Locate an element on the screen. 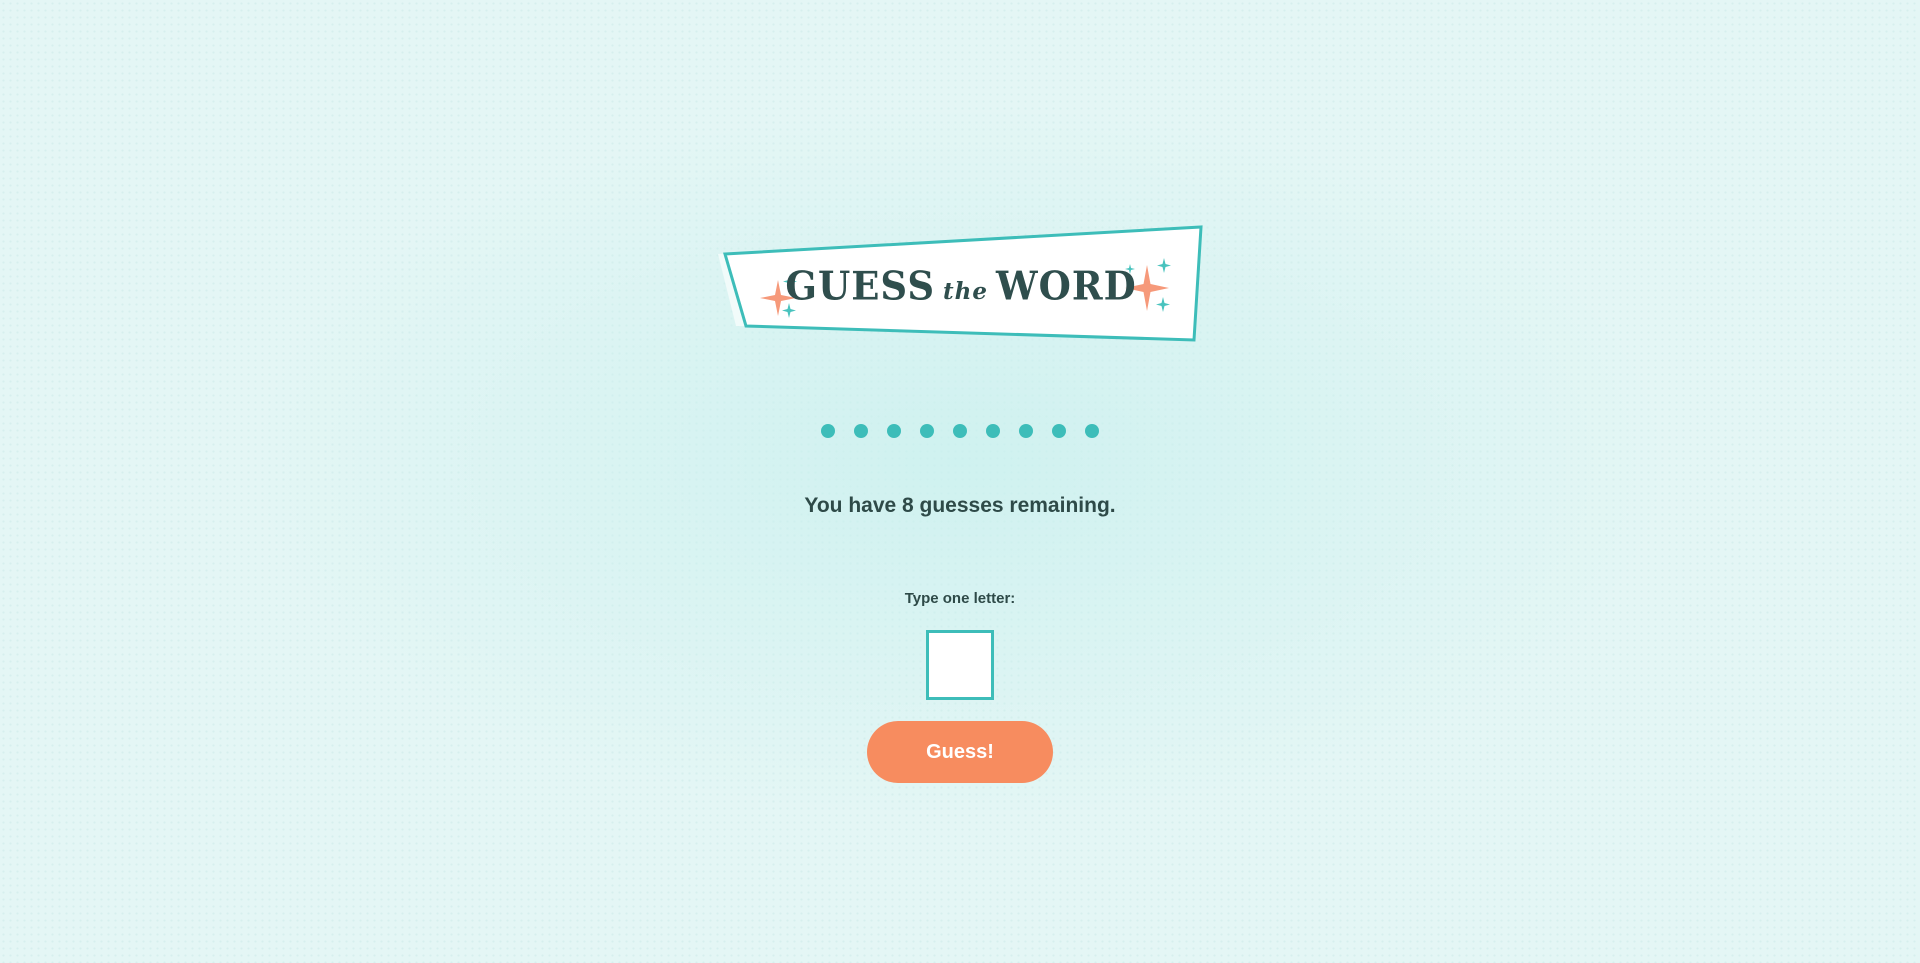 The image size is (1920, 963). letter-prompt-label: Type one letter: is located at coordinates (960, 598).